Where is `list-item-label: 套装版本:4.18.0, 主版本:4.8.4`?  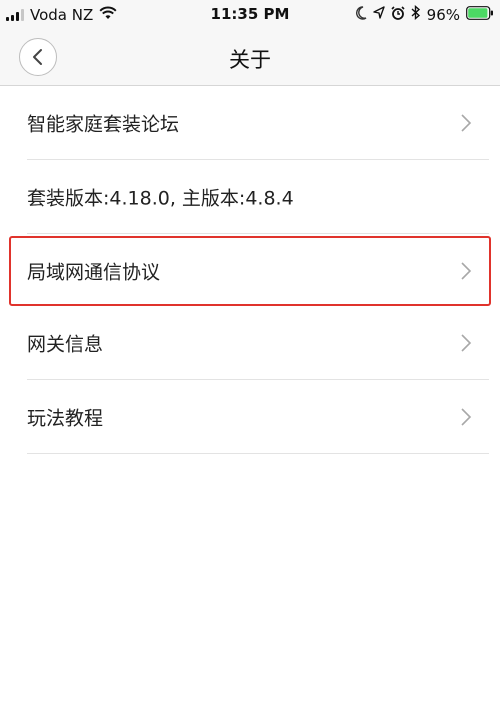
list-item-label: 套装版本:4.18.0, 主版本:4.8.4 is located at coordinates (160, 198).